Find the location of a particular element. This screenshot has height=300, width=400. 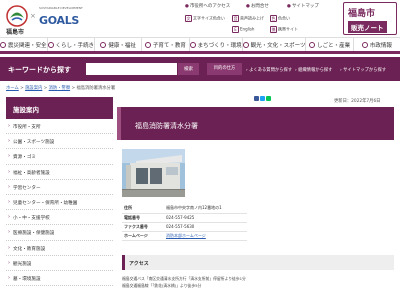

sidebar-item-waste: 資源・ゴミ is located at coordinates (59, 157).